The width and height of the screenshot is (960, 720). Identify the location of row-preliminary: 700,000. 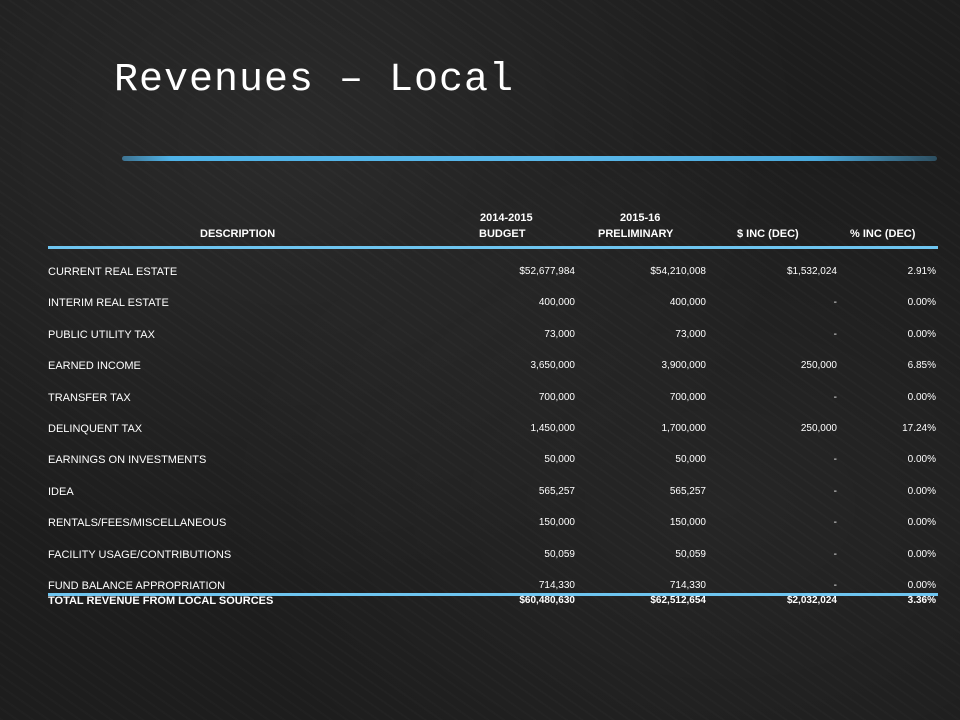
(687, 397).